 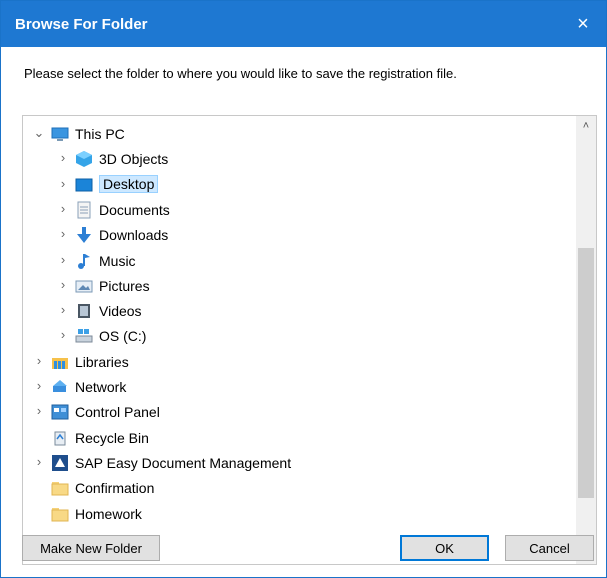 What do you see at coordinates (84, 261) in the screenshot?
I see `music-icon` at bounding box center [84, 261].